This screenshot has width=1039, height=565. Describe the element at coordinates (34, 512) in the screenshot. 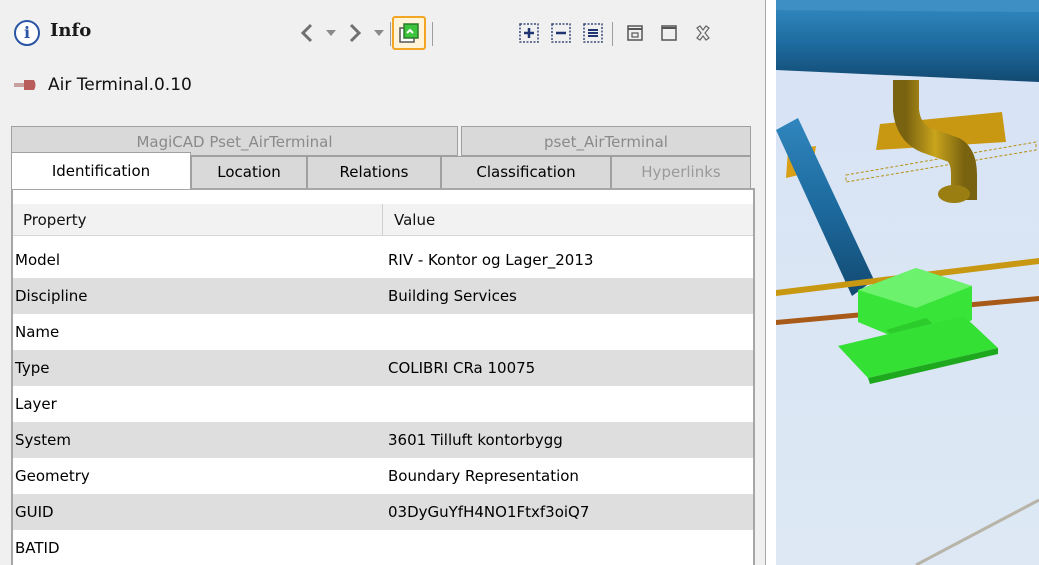

I see `property-cell: GUID` at that location.